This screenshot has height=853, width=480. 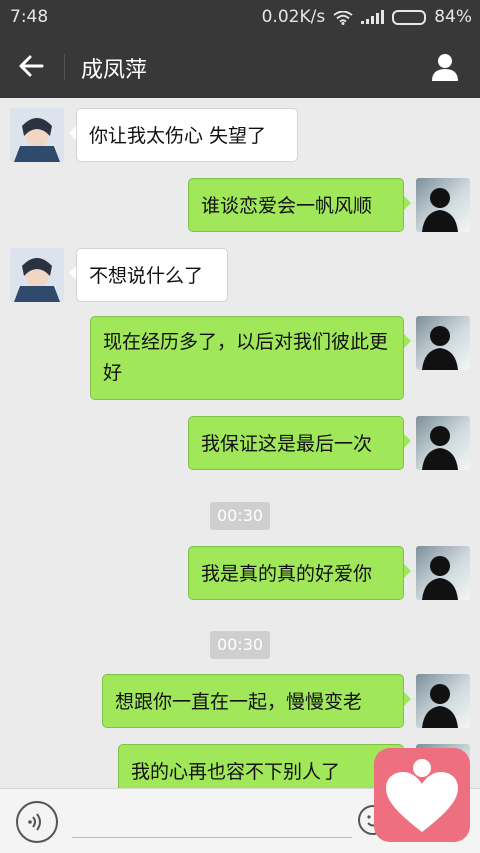 I want to click on header-divider, so click(x=64, y=67).